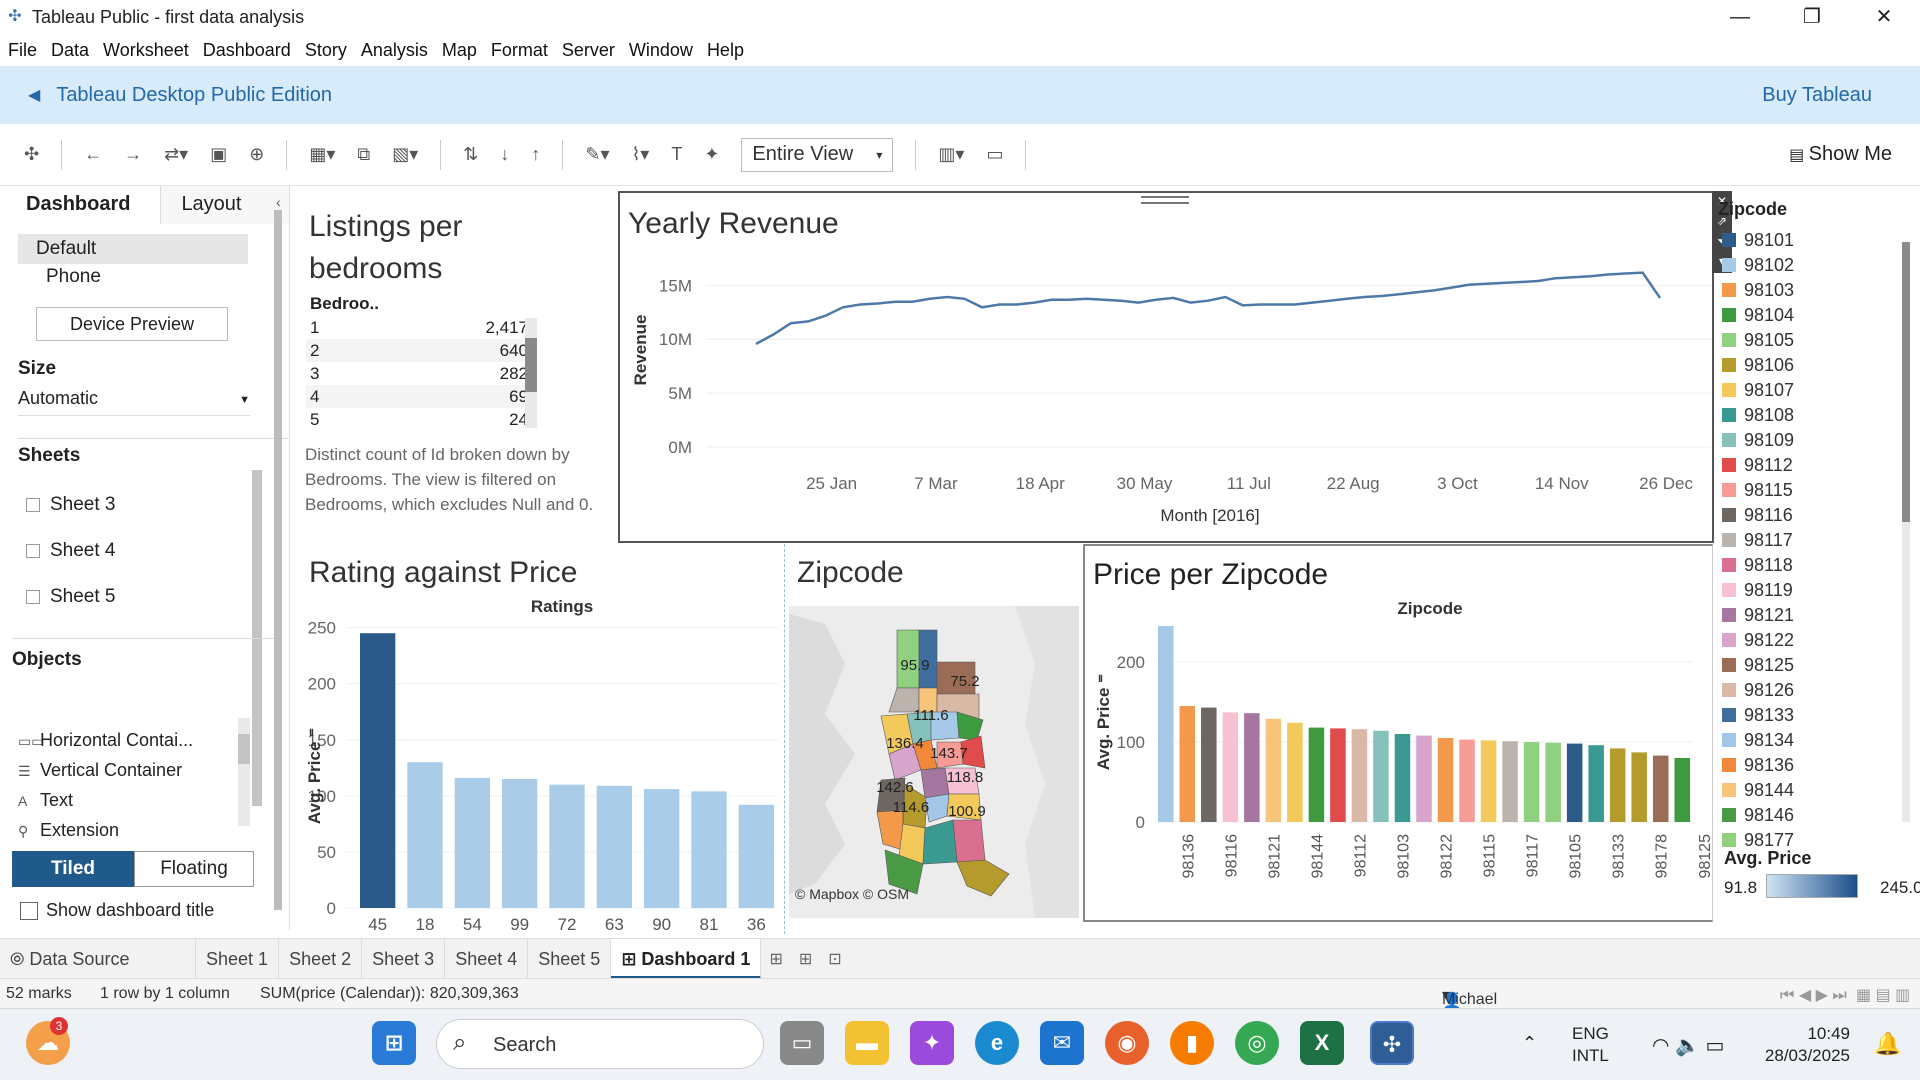 The image size is (1920, 1080). What do you see at coordinates (1758, 415) in the screenshot?
I see `legend-item: 98108` at bounding box center [1758, 415].